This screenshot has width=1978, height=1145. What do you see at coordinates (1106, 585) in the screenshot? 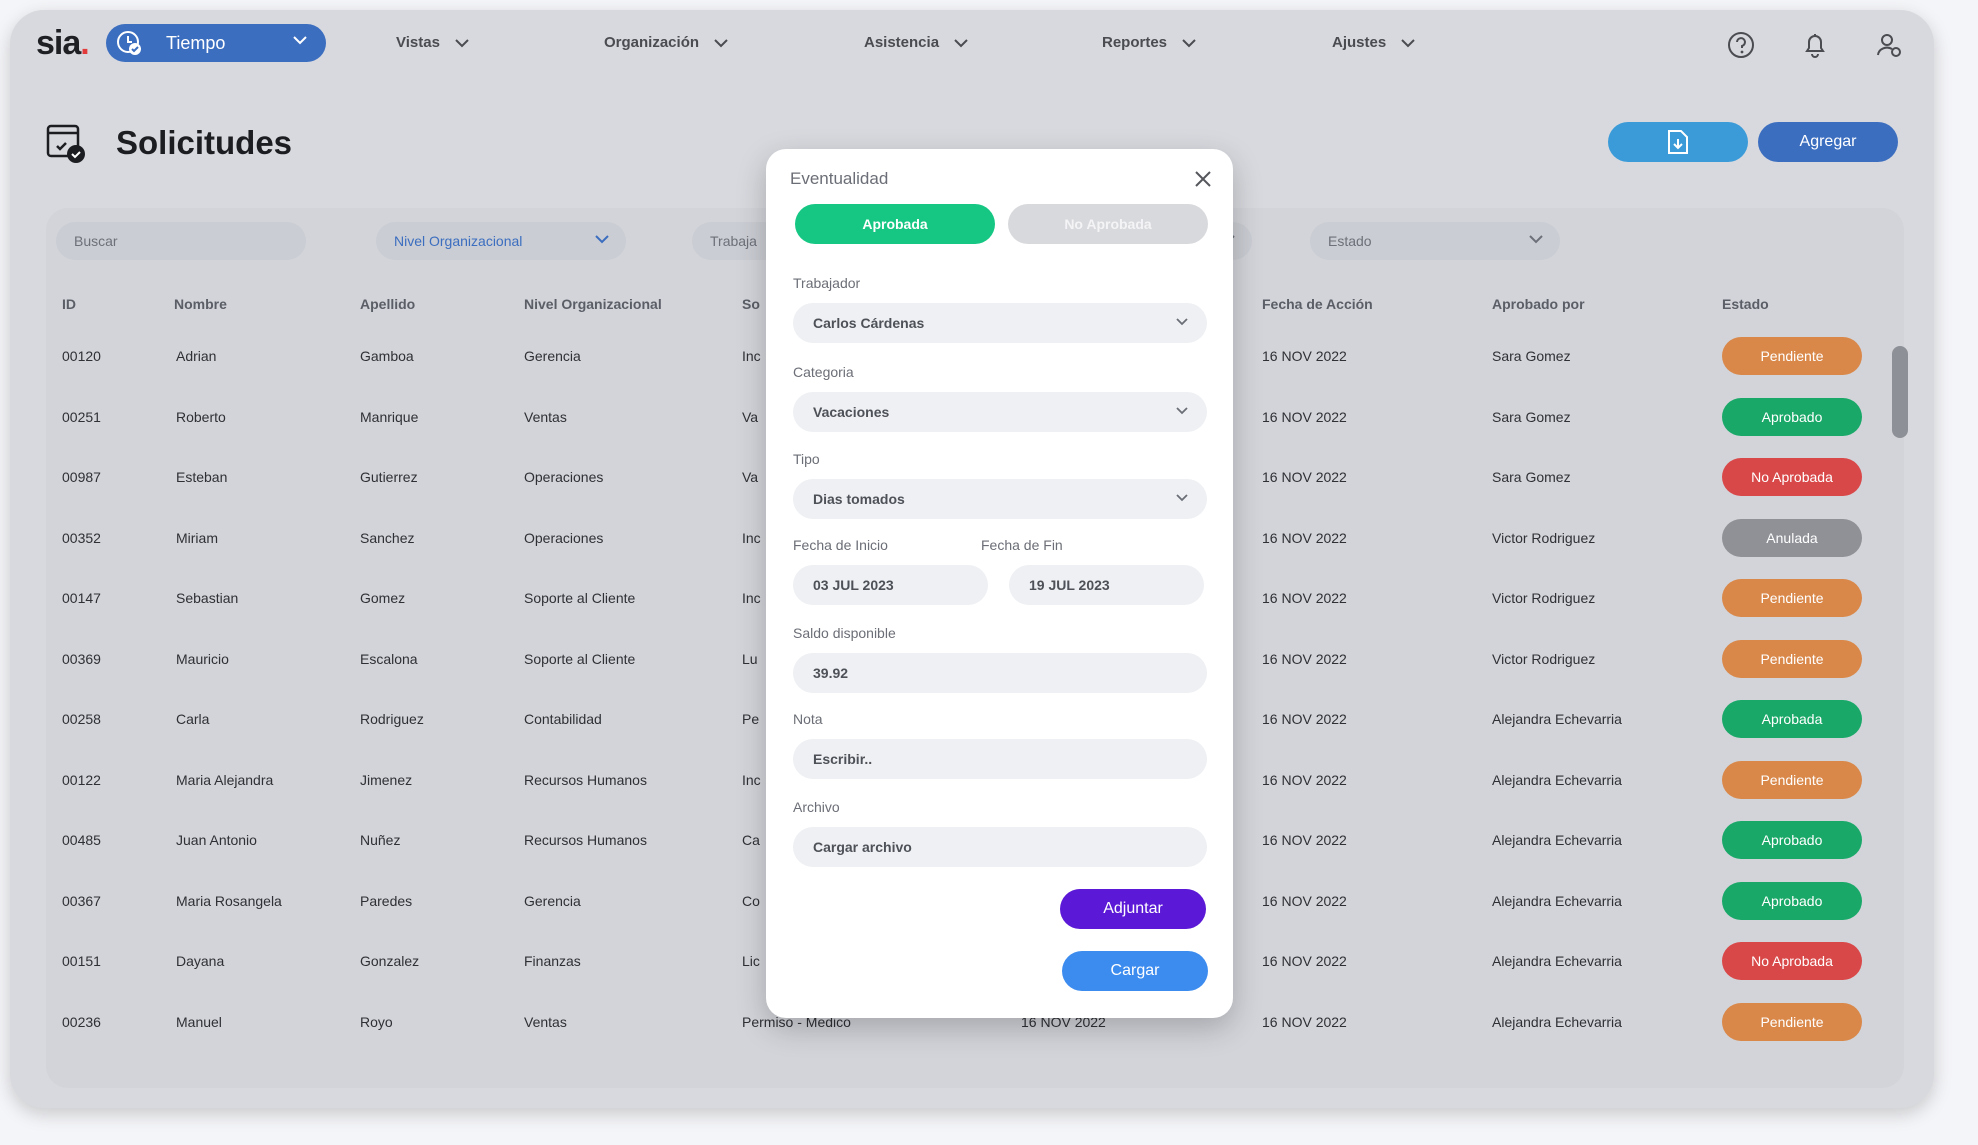
I see `fecha-fin-input: 19 JUL 2023` at bounding box center [1106, 585].